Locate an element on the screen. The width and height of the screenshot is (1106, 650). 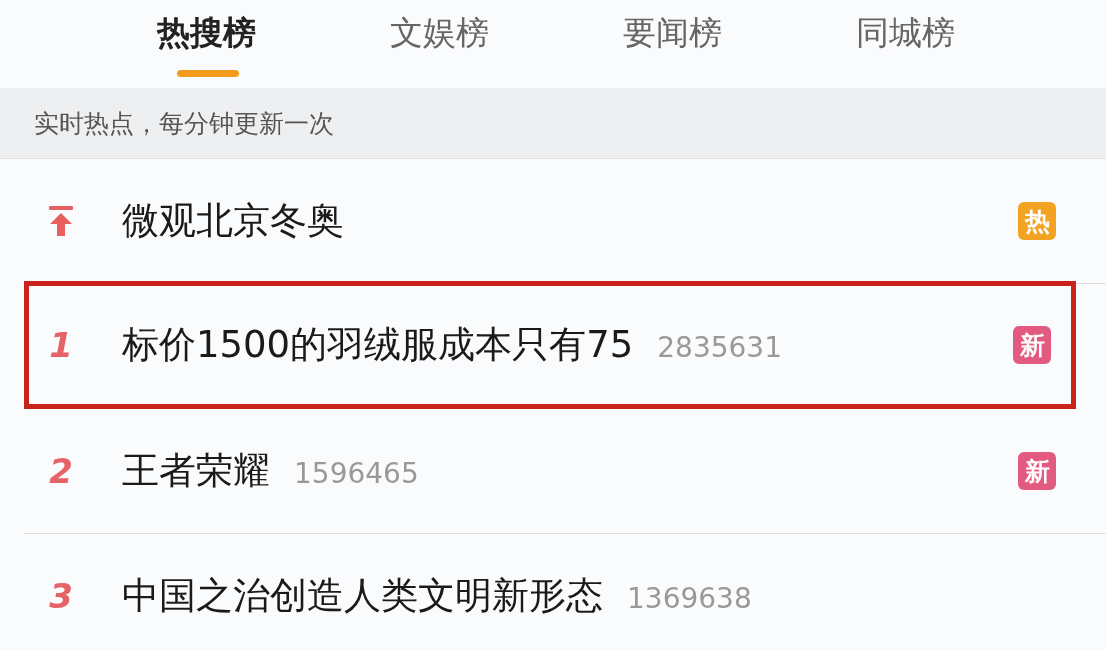
topic-link: 微观北京冬奥 is located at coordinates (233, 221).